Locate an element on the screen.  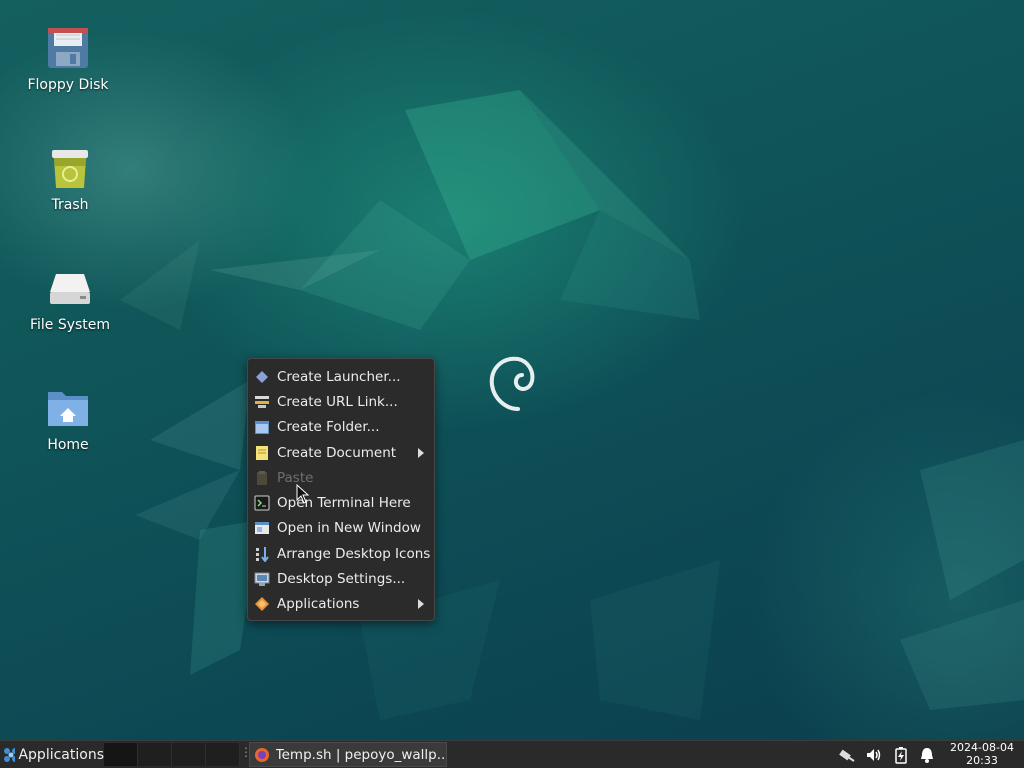
url-link-icon is located at coordinates (262, 402).